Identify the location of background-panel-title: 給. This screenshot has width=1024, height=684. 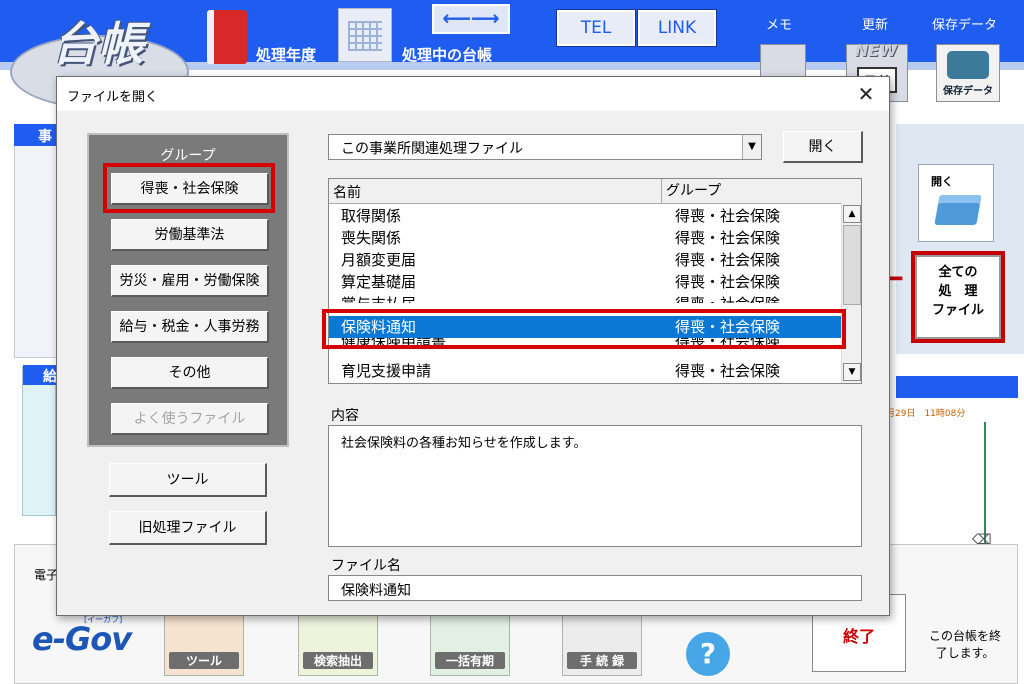
(40, 375).